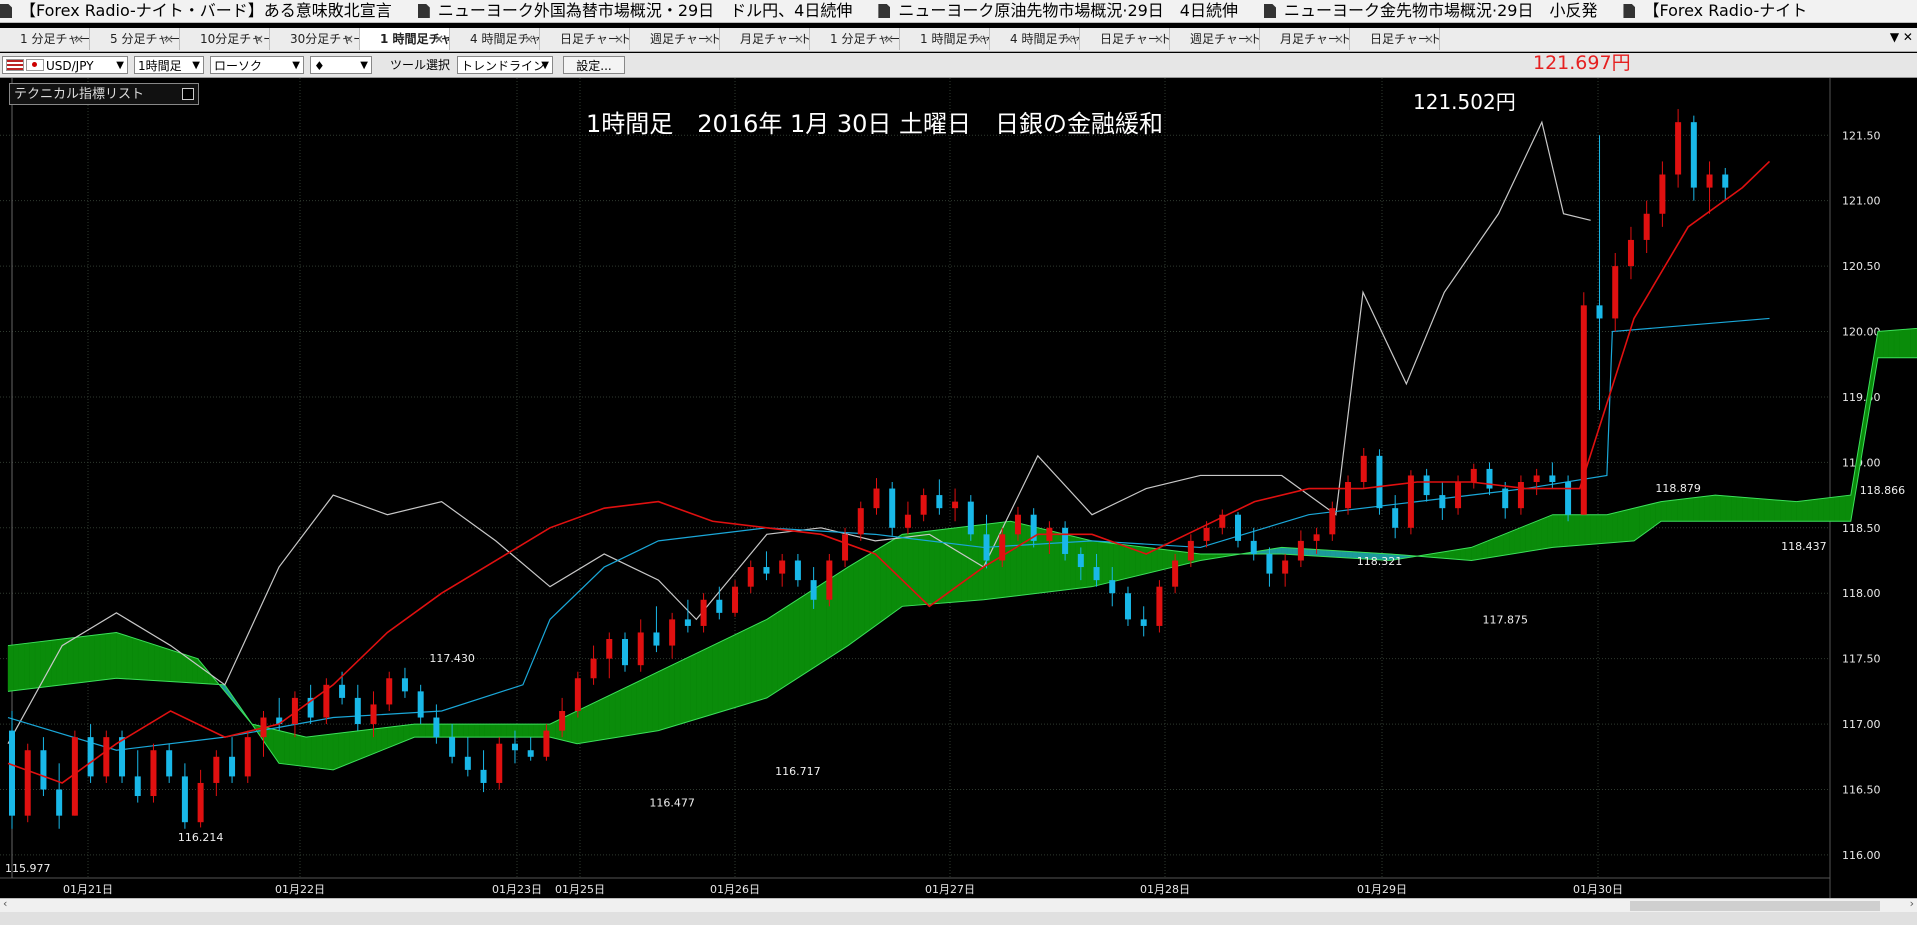 The height and width of the screenshot is (925, 1917). Describe the element at coordinates (1861, 724) in the screenshot. I see `y-tick-label: 117.00` at that location.